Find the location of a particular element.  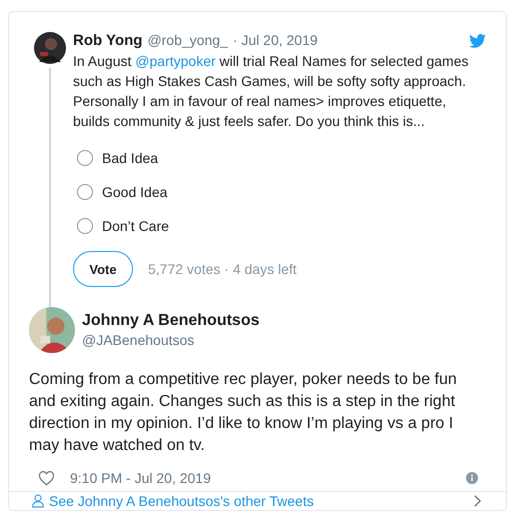

author-name: Rob Yong is located at coordinates (107, 40).